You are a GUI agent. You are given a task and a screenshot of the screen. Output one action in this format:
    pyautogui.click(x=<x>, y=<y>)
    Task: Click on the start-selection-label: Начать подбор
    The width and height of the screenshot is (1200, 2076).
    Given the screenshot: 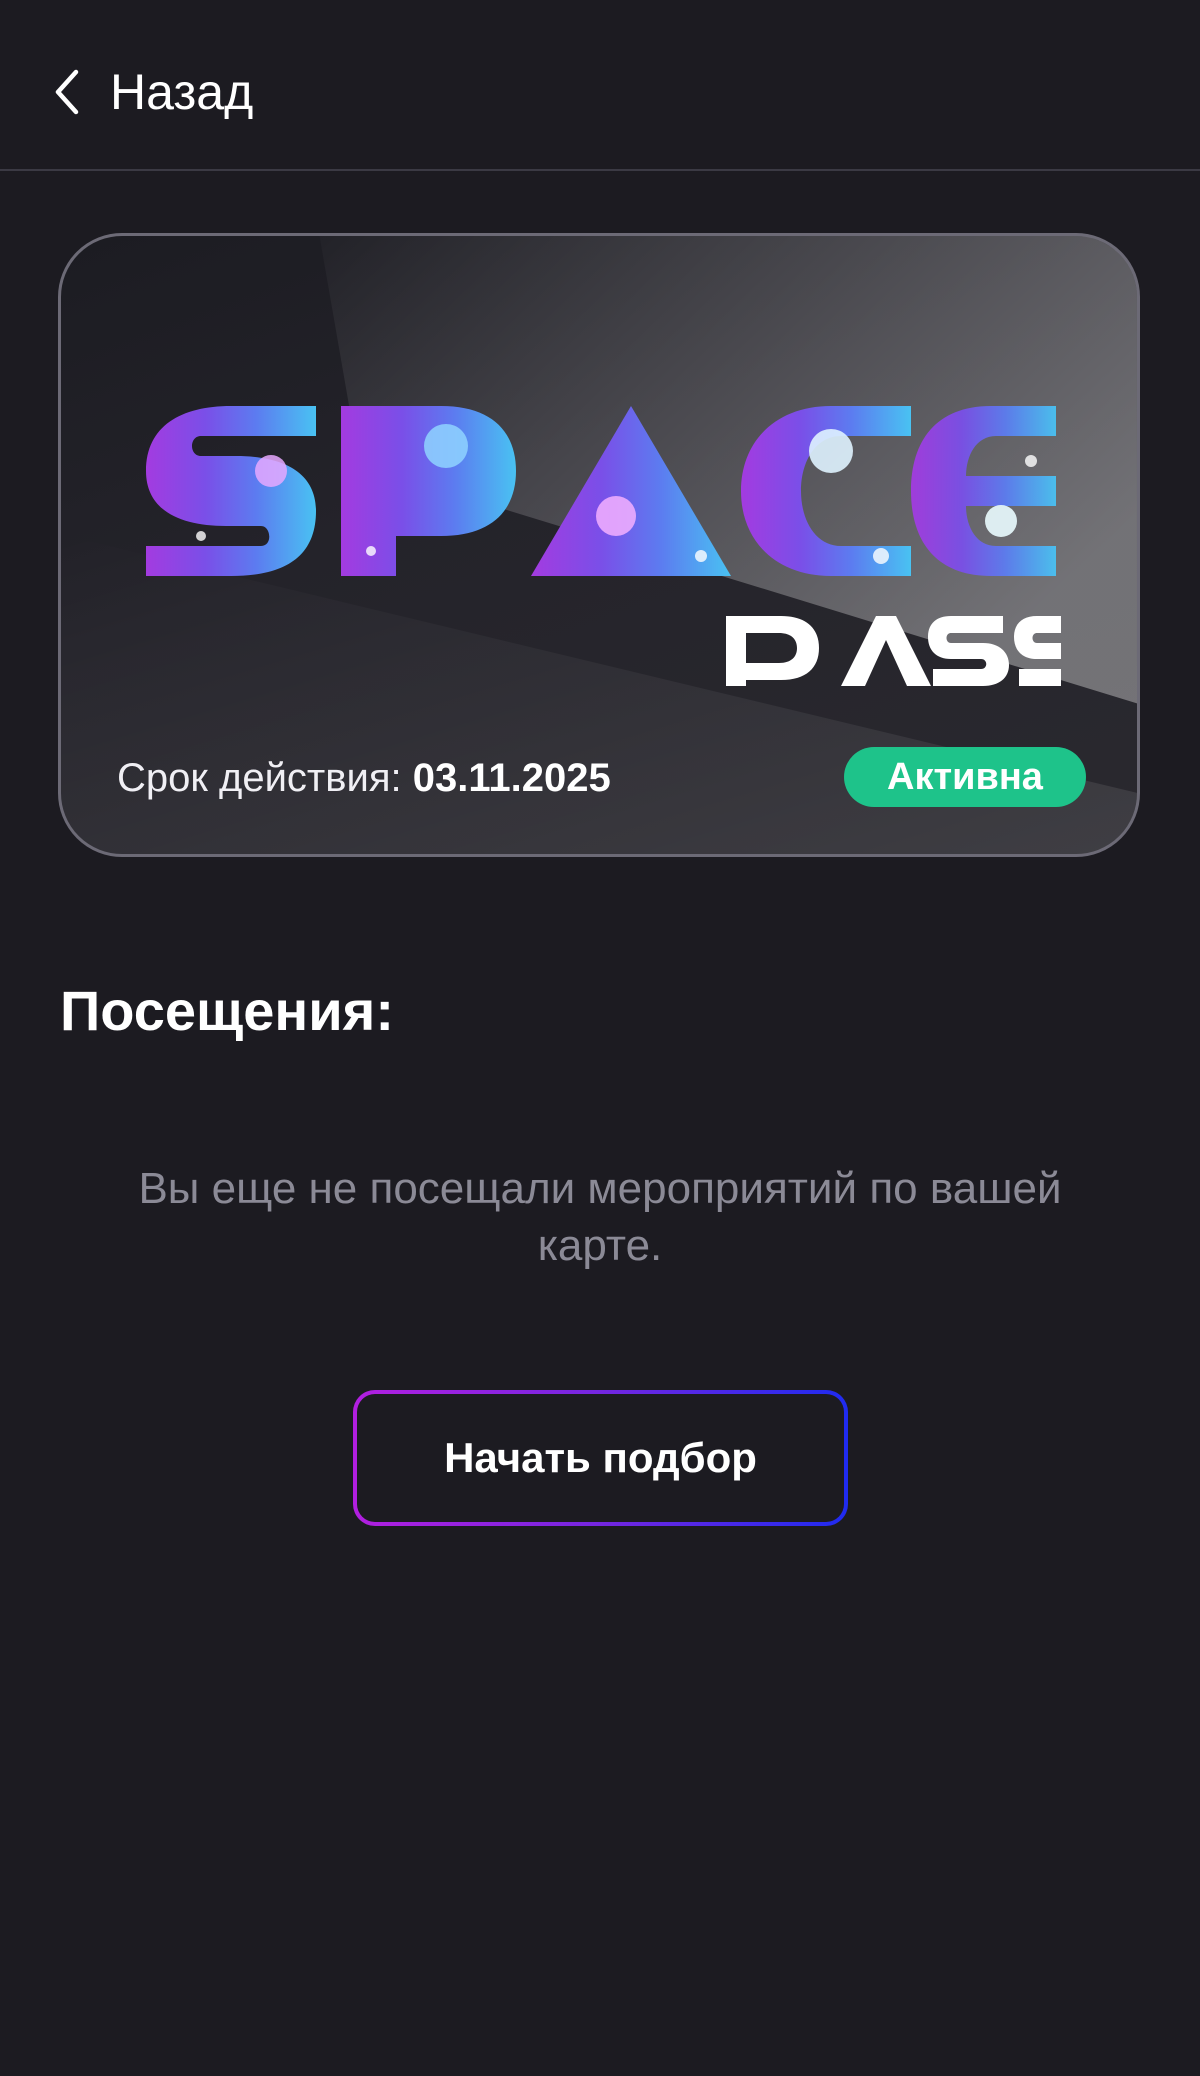 What is the action you would take?
    pyautogui.click(x=600, y=1458)
    